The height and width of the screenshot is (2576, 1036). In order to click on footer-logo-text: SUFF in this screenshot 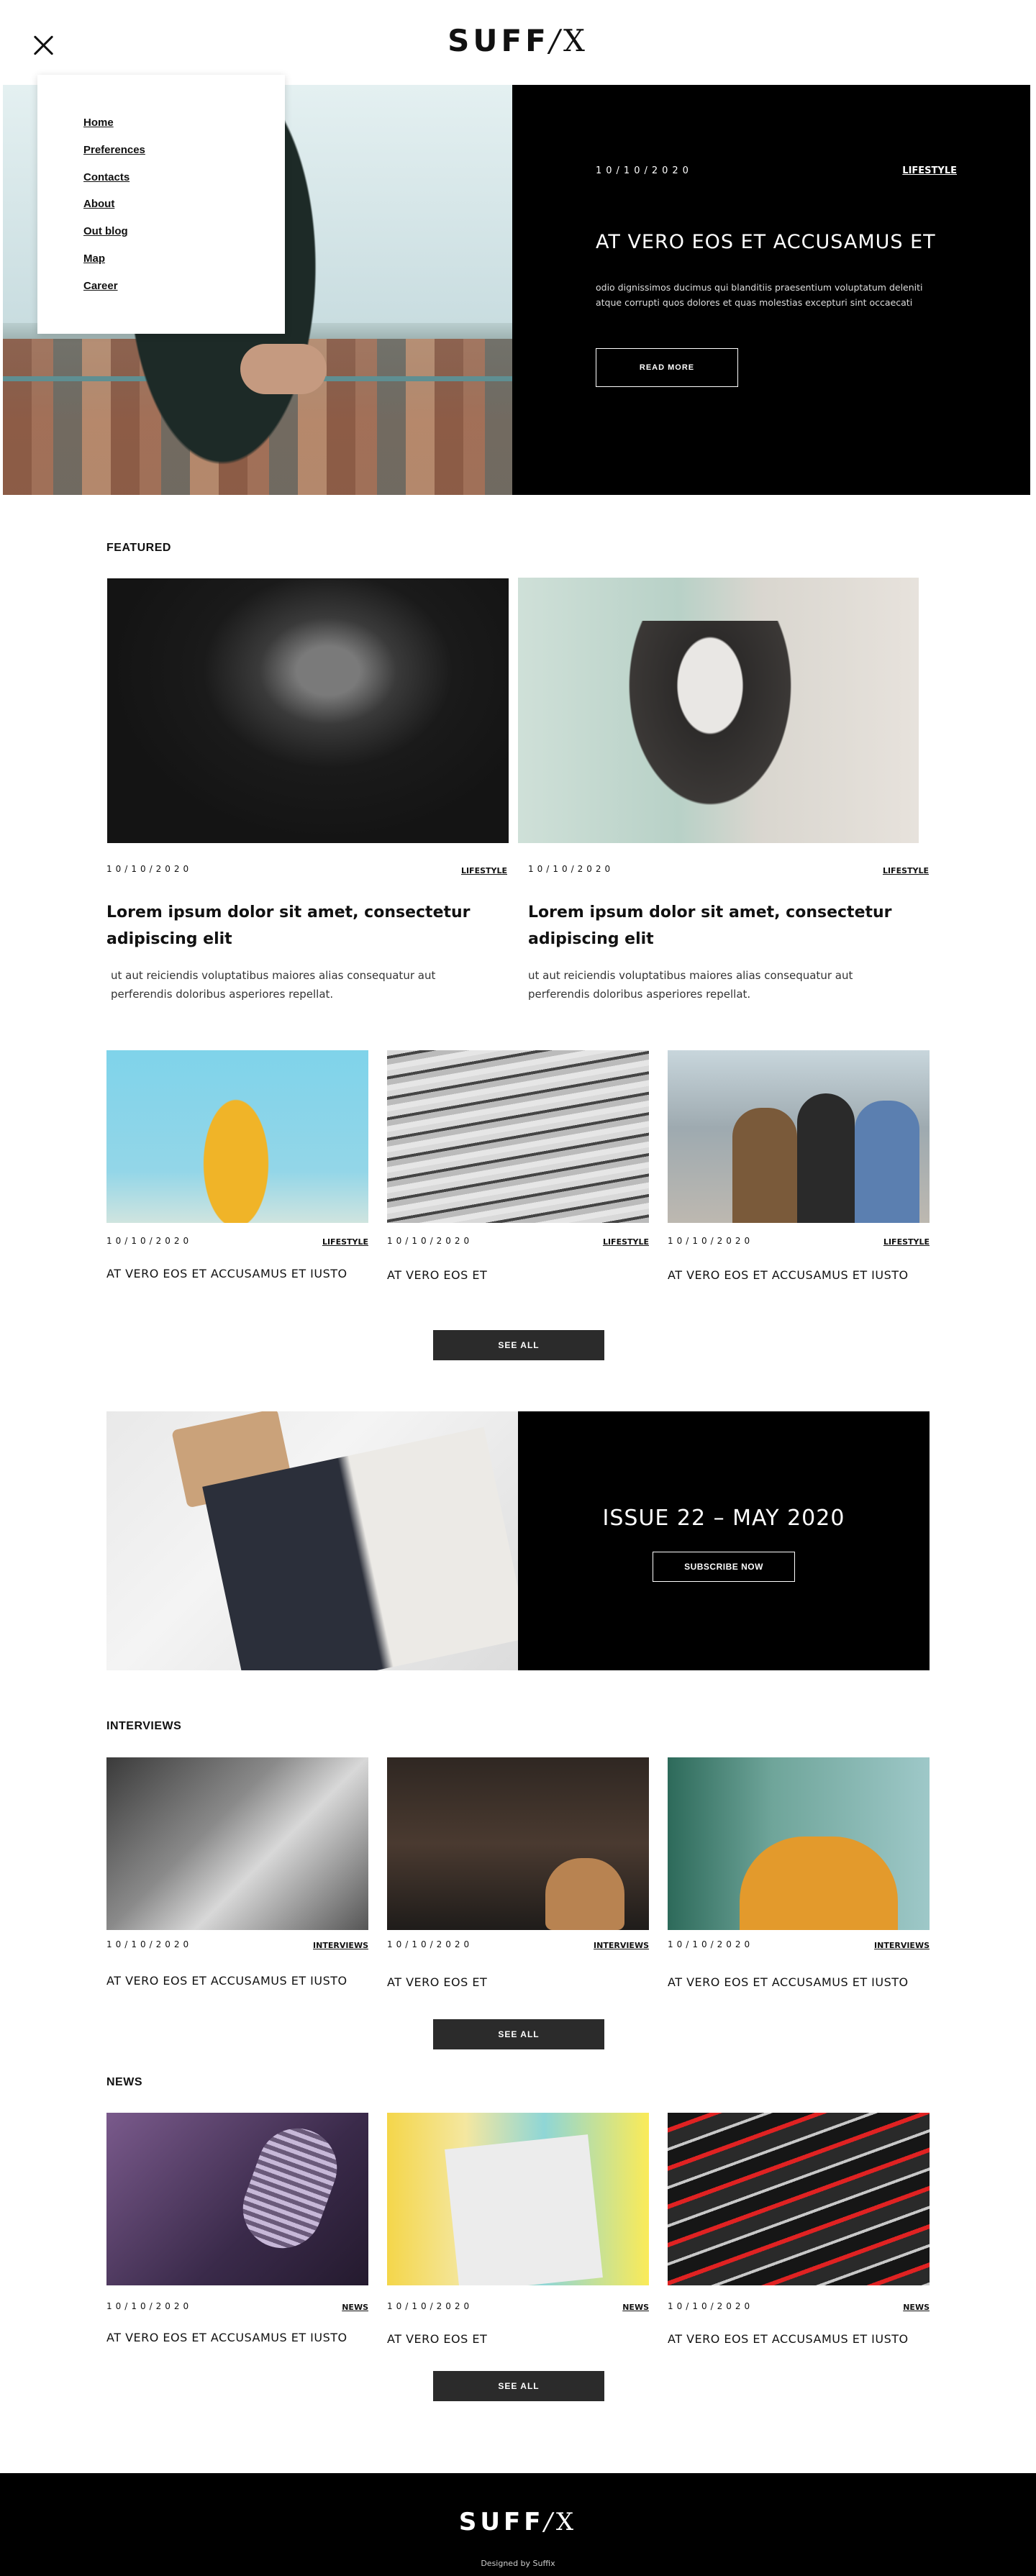, I will do `click(502, 2522)`.